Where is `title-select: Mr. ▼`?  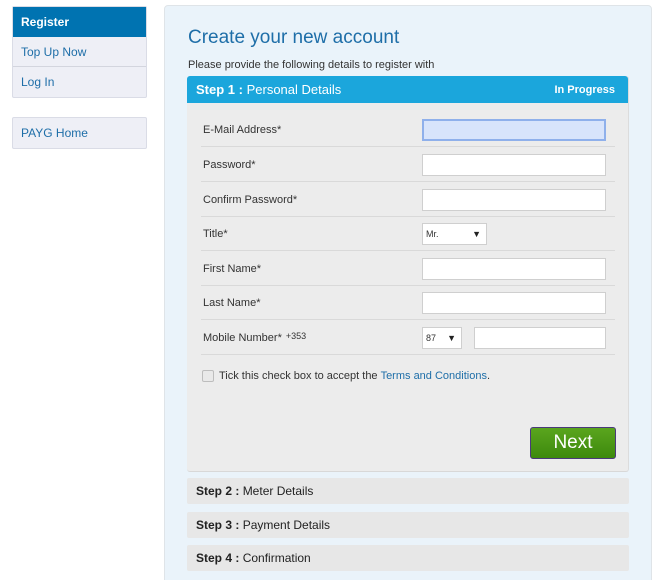 title-select: Mr. ▼ is located at coordinates (454, 234).